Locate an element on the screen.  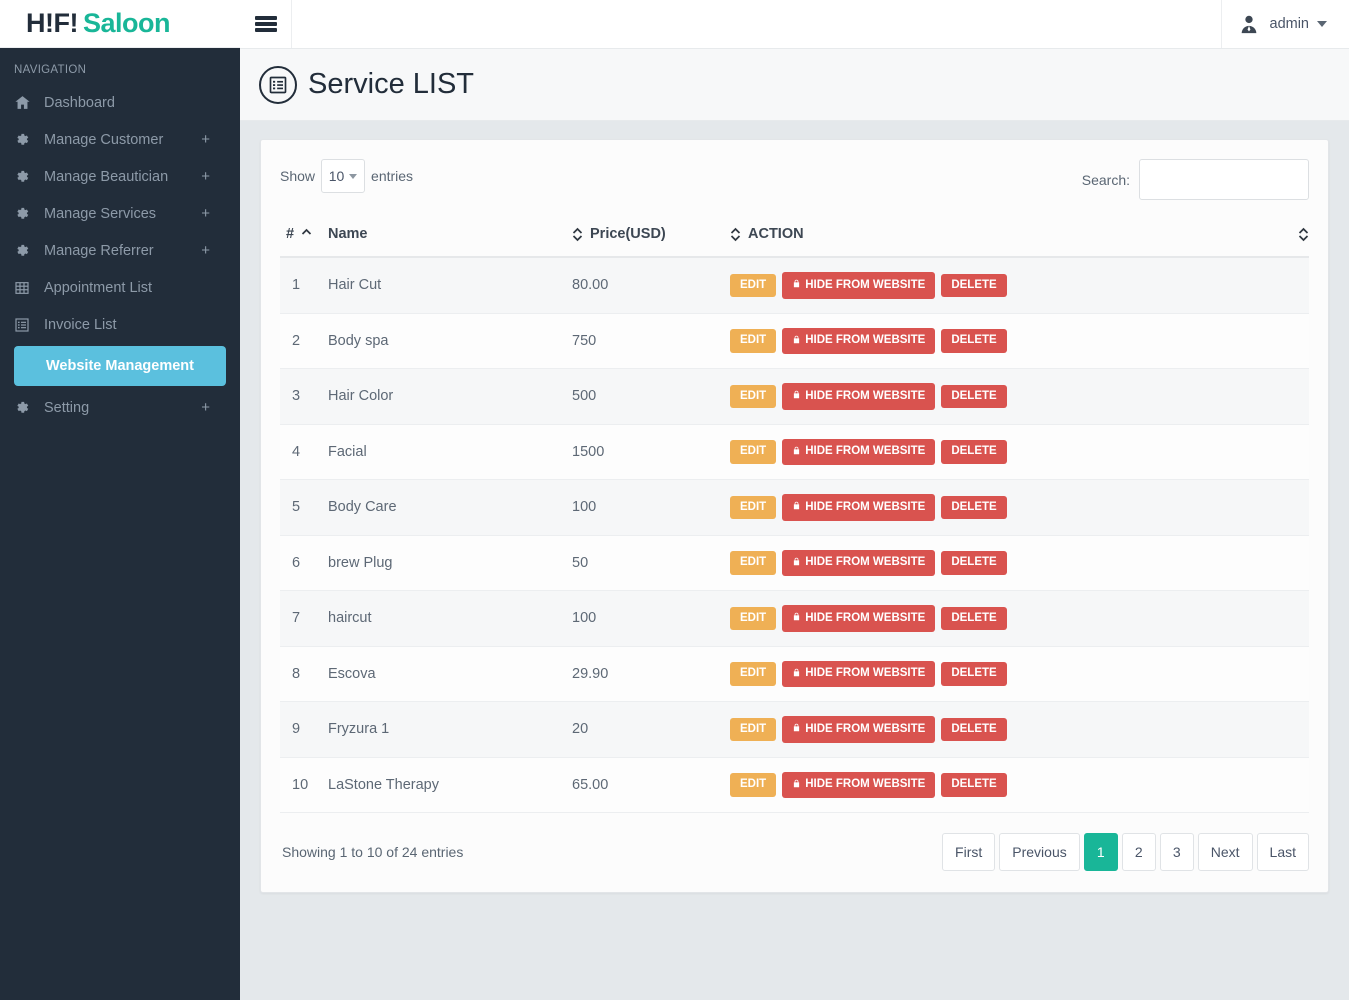
table-header: # Name Price(USD) ACTION is located at coordinates (794, 238).